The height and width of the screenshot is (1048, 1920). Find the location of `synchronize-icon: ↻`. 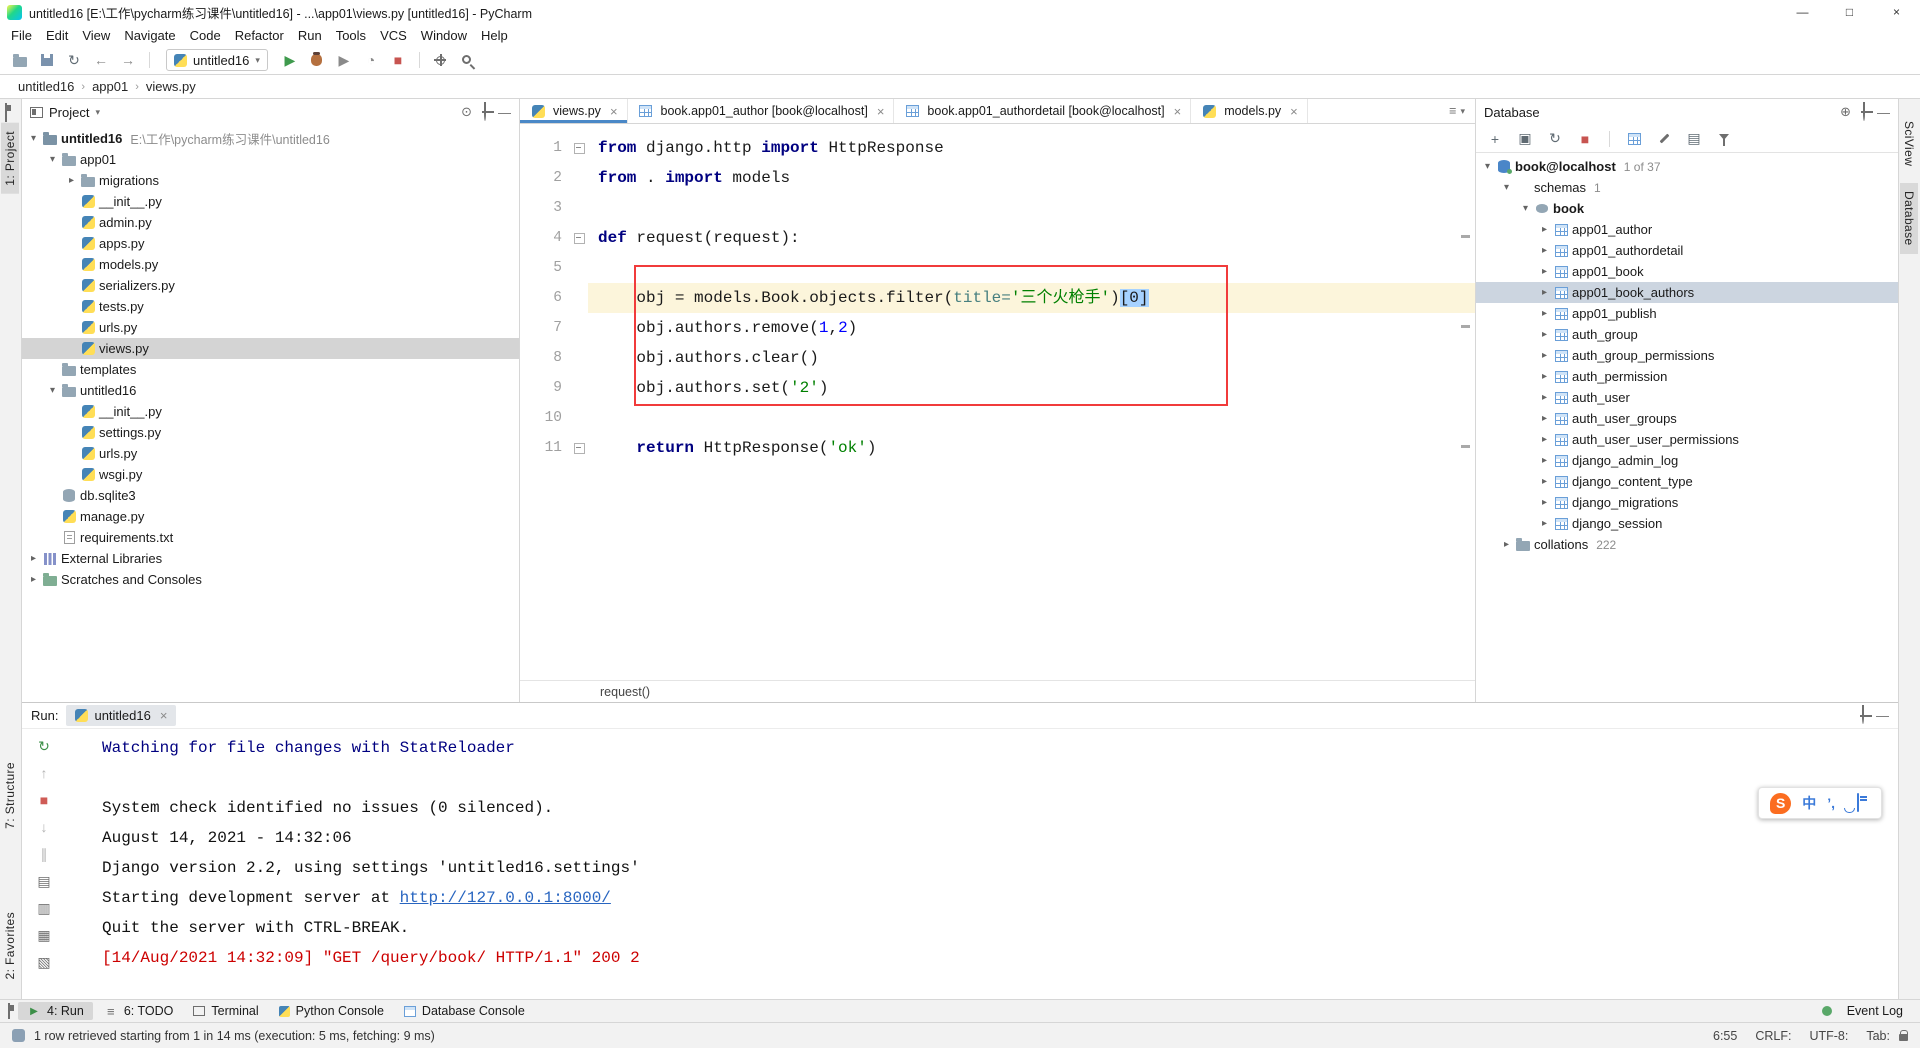

synchronize-icon: ↻ is located at coordinates (74, 60).